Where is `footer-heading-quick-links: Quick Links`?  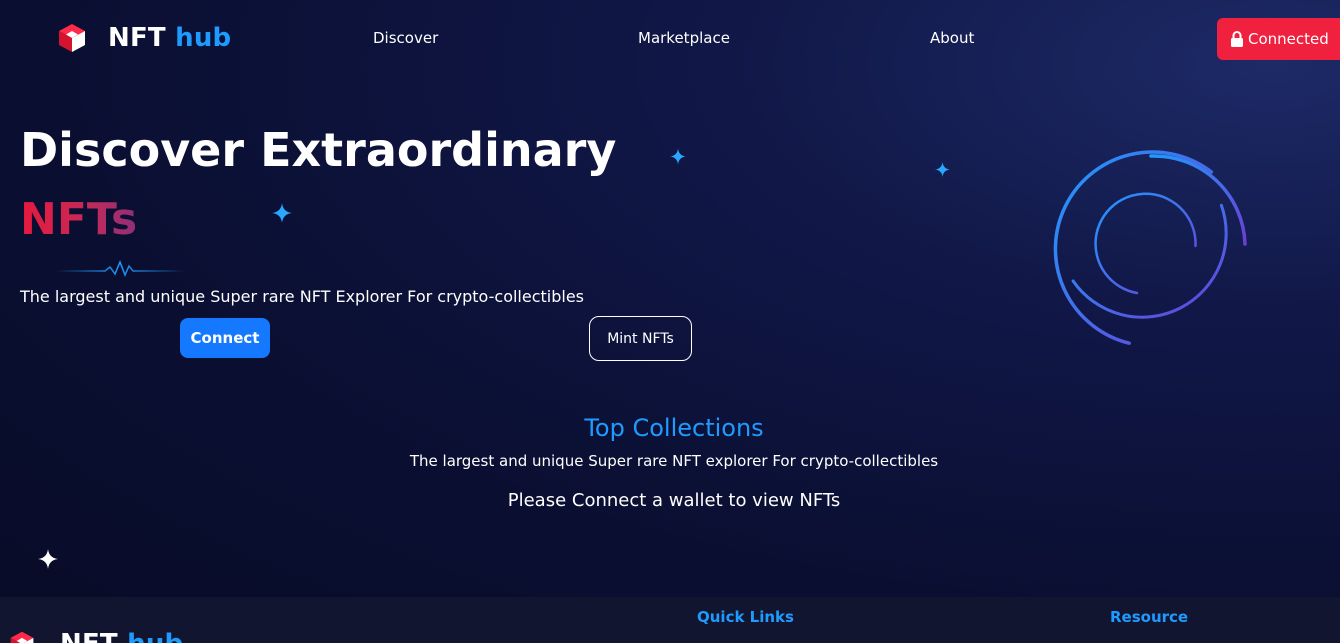
footer-heading-quick-links: Quick Links is located at coordinates (745, 617).